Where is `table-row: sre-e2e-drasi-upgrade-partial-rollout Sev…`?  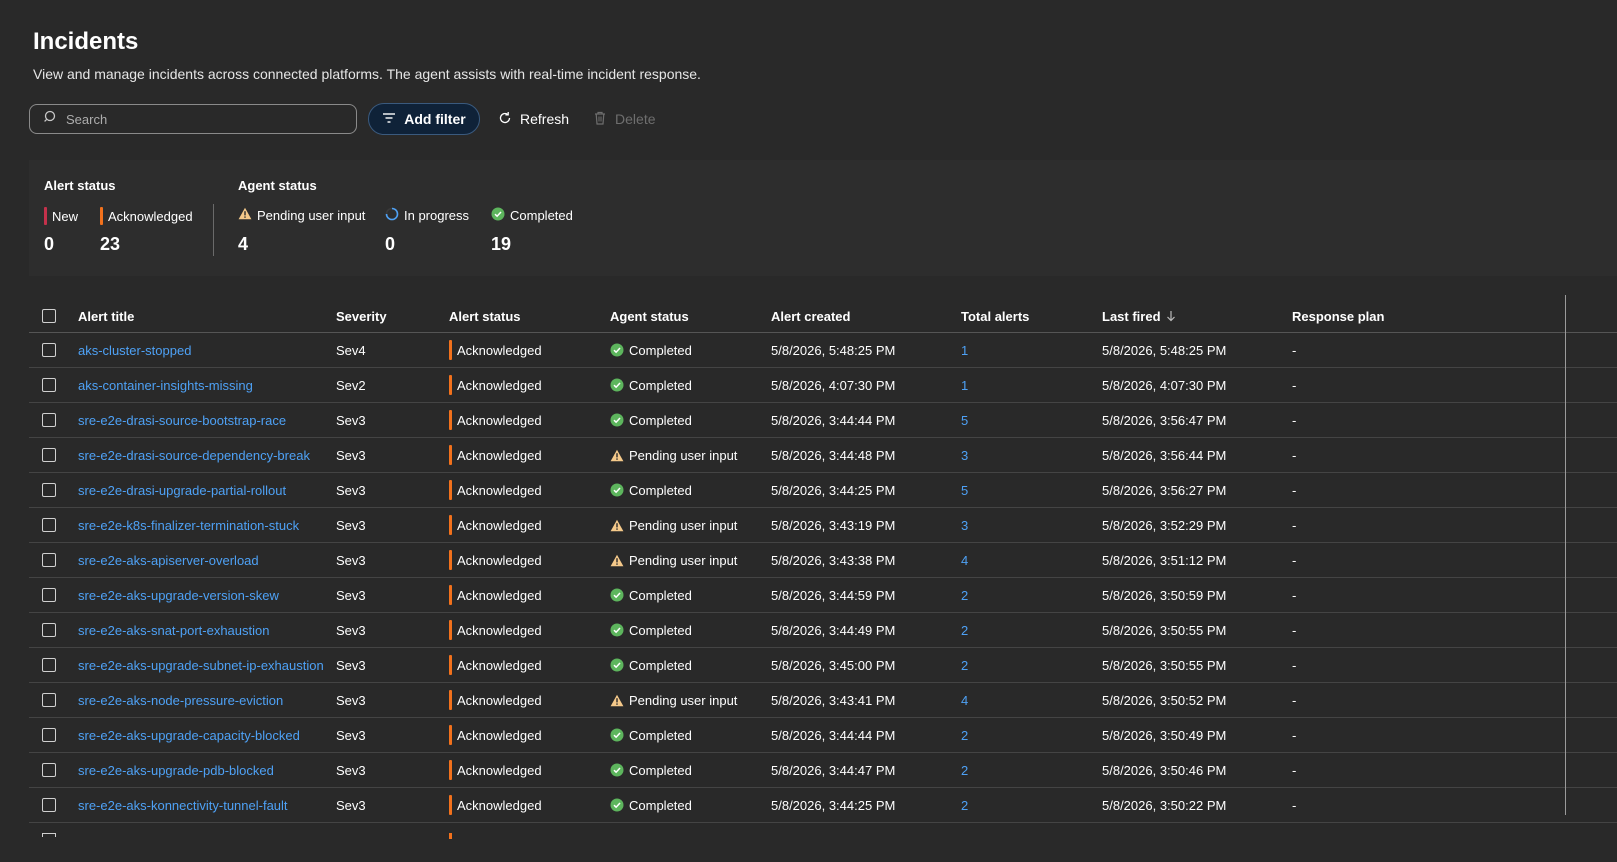 table-row: sre-e2e-drasi-upgrade-partial-rollout Sev… is located at coordinates (823, 490).